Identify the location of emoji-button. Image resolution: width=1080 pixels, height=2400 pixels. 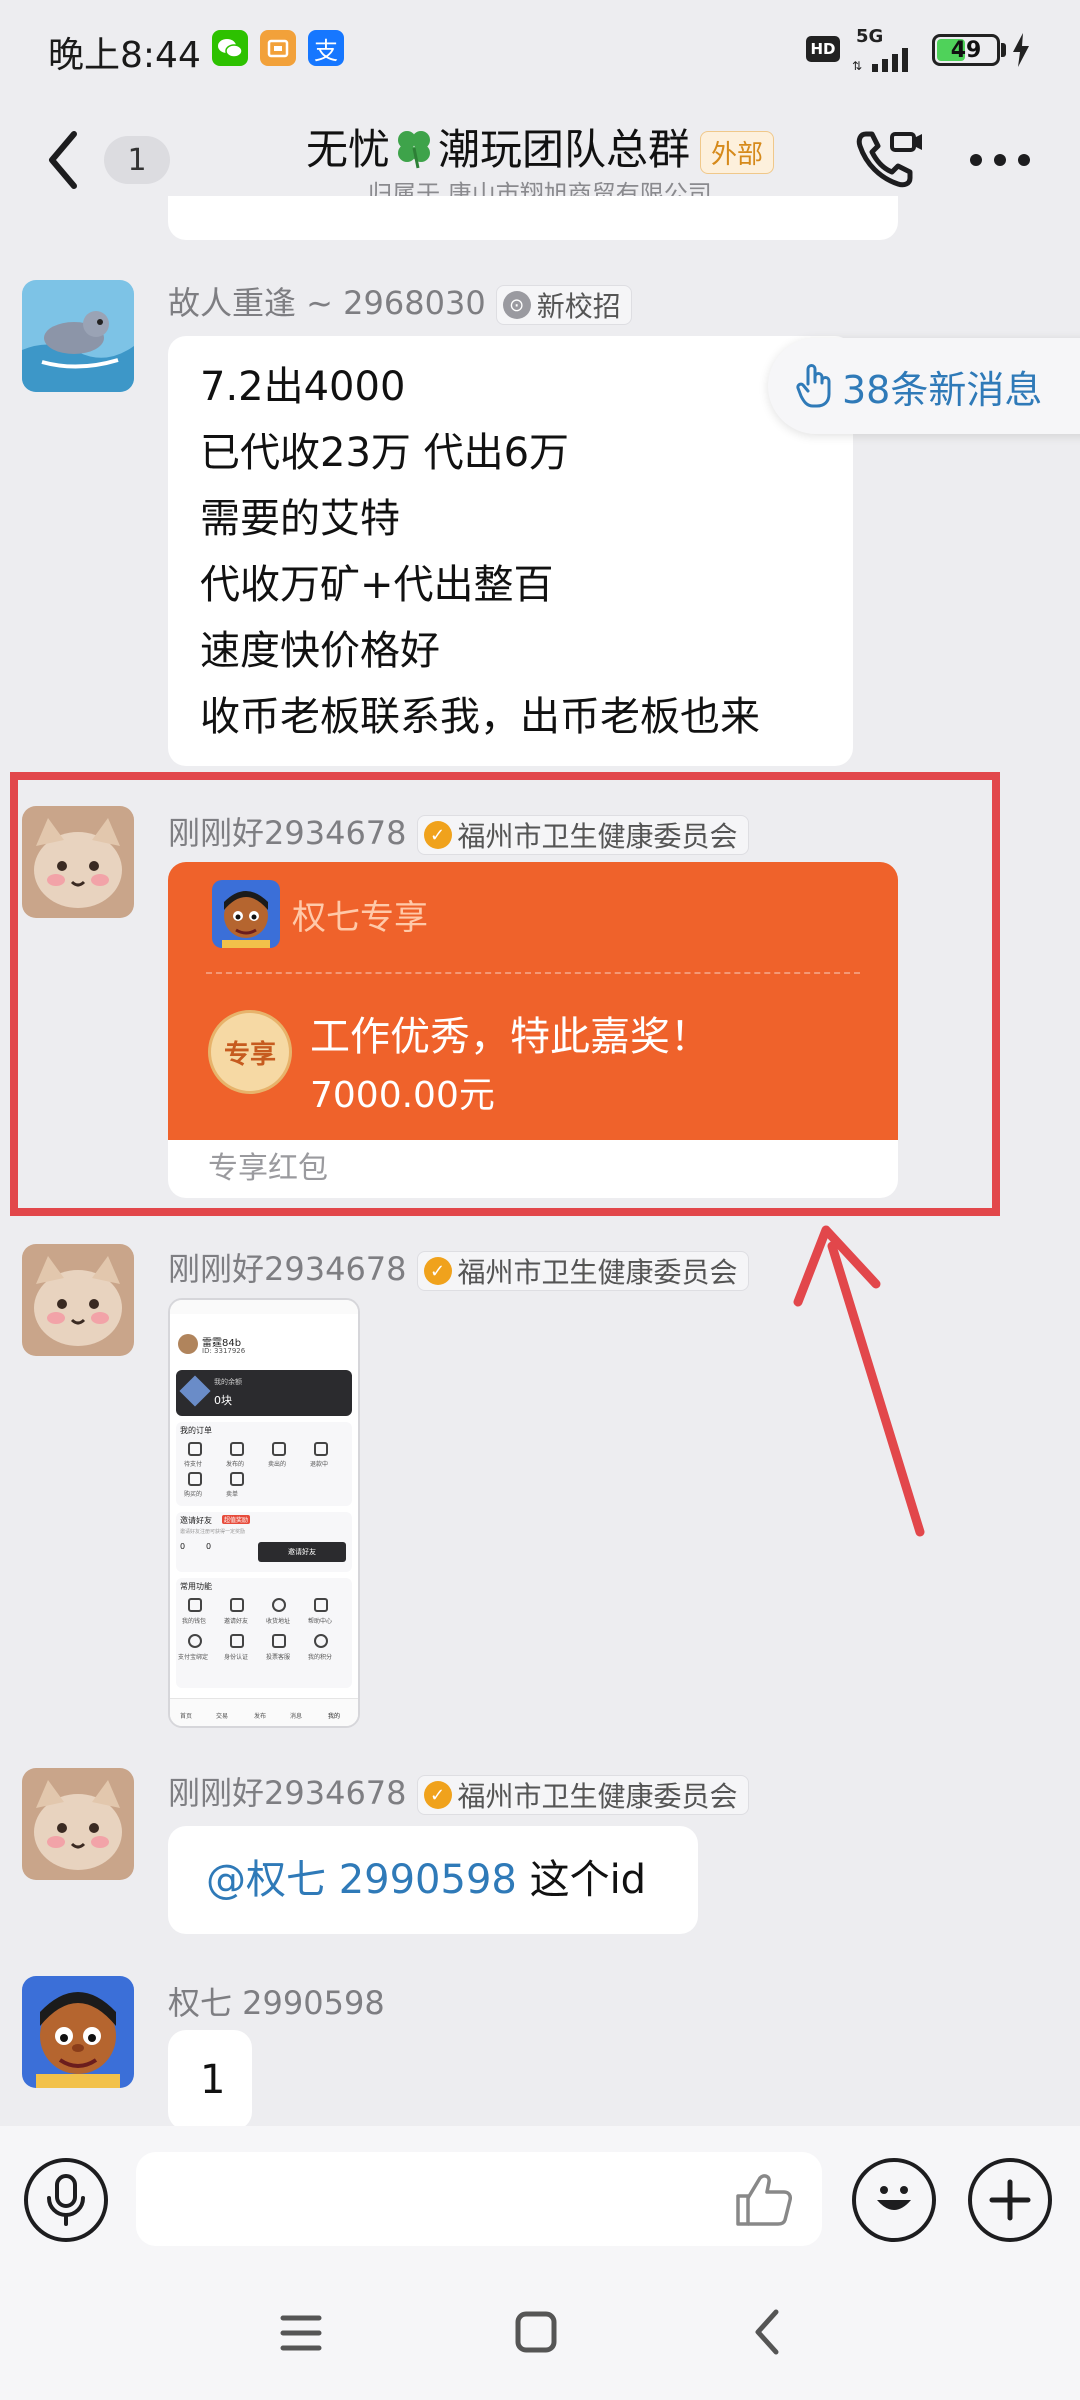
(894, 2200).